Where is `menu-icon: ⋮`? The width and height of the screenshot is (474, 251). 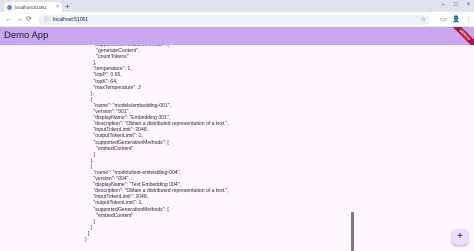 menu-icon: ⋮ is located at coordinates (468, 19).